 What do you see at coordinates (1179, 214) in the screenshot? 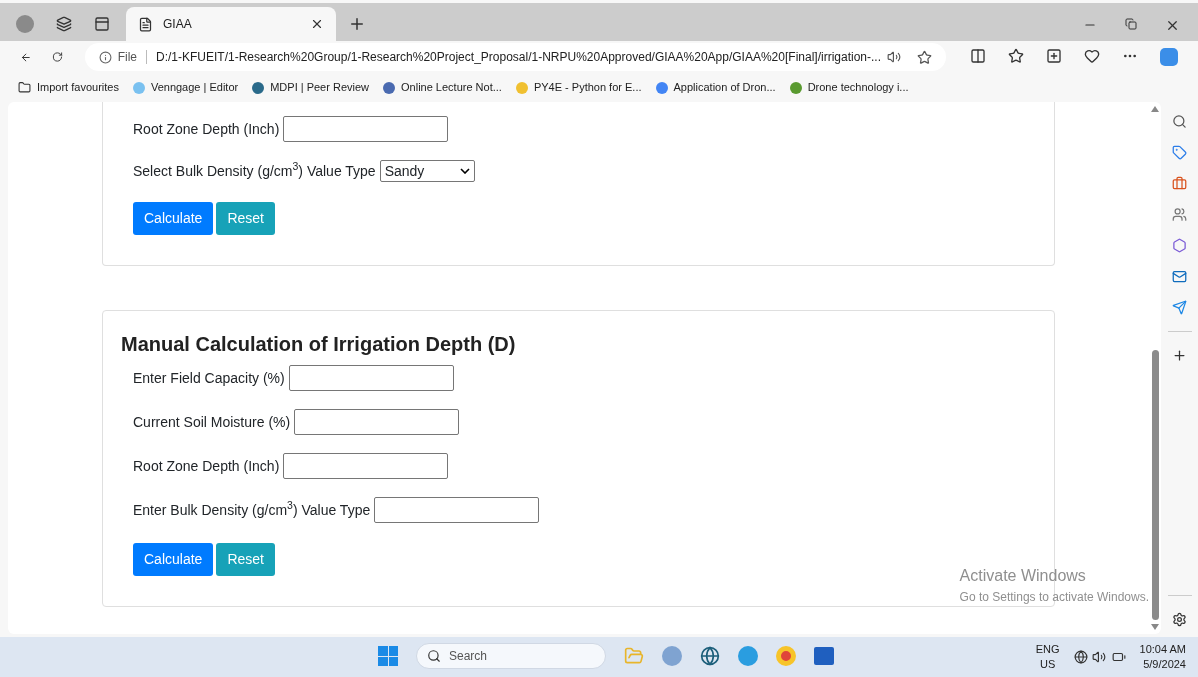
I see `games-icon` at bounding box center [1179, 214].